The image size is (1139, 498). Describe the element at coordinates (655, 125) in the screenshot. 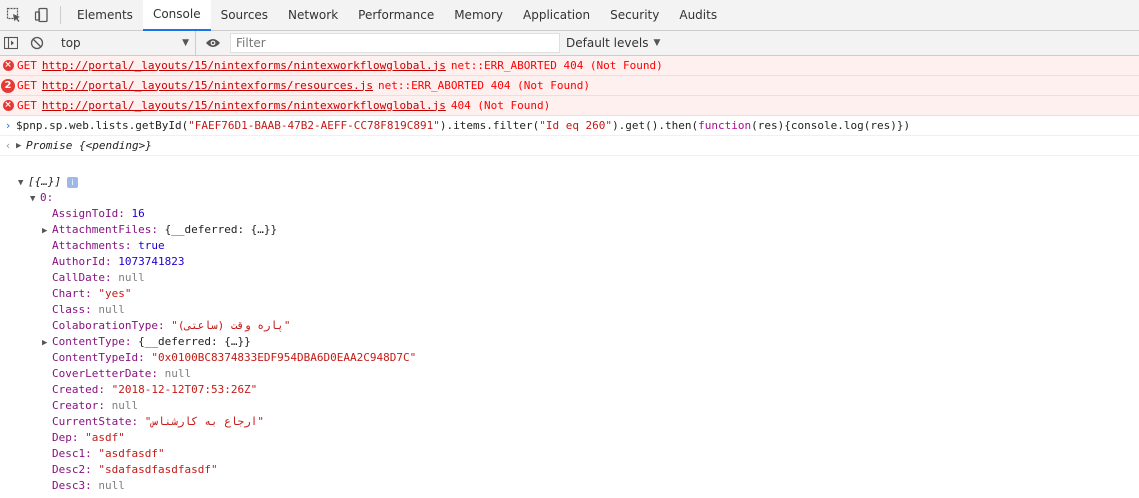

I see `code-part: ).get().then(` at that location.